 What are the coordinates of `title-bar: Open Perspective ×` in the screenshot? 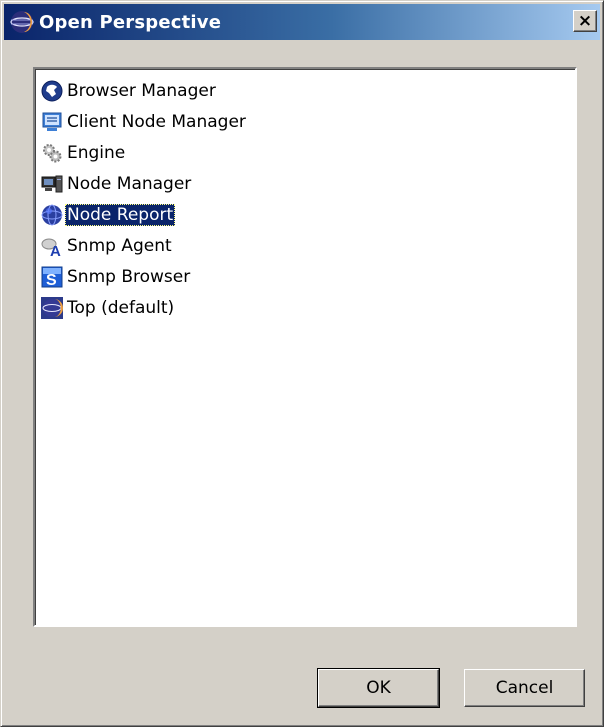 It's located at (302, 22).